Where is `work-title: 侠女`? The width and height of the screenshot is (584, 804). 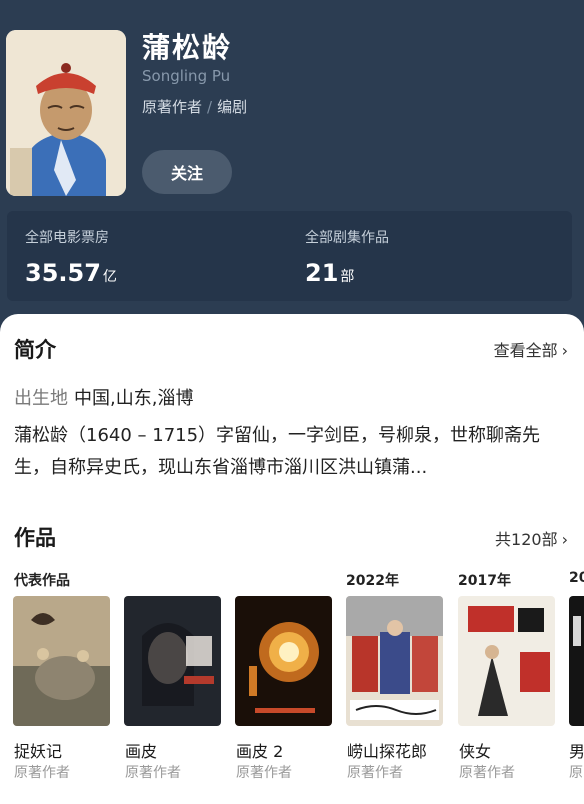
work-title: 侠女 is located at coordinates (475, 750).